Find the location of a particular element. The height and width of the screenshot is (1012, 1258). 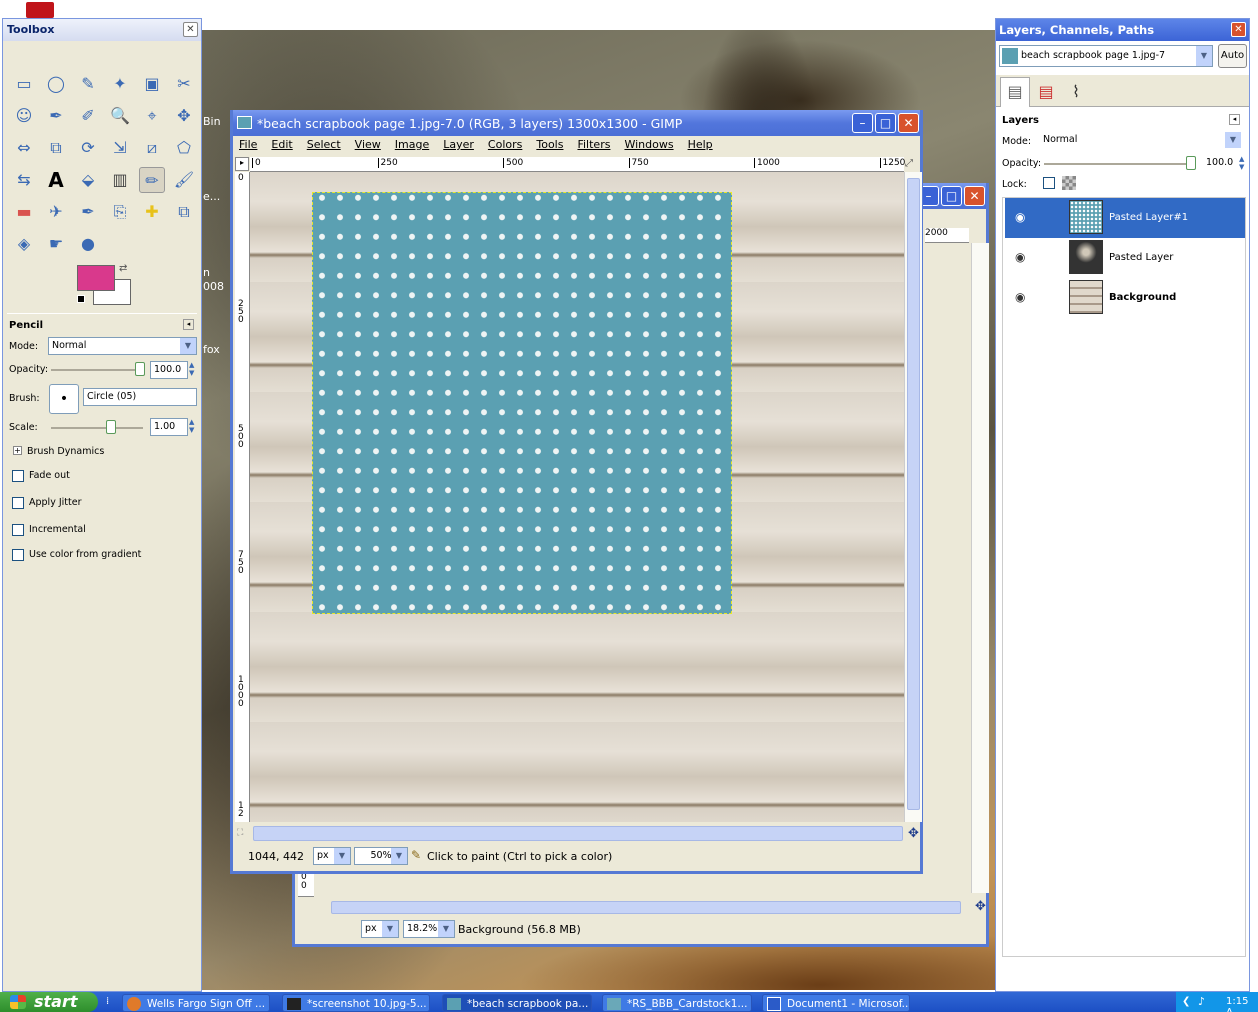

layer-name: Background is located at coordinates (1142, 297).